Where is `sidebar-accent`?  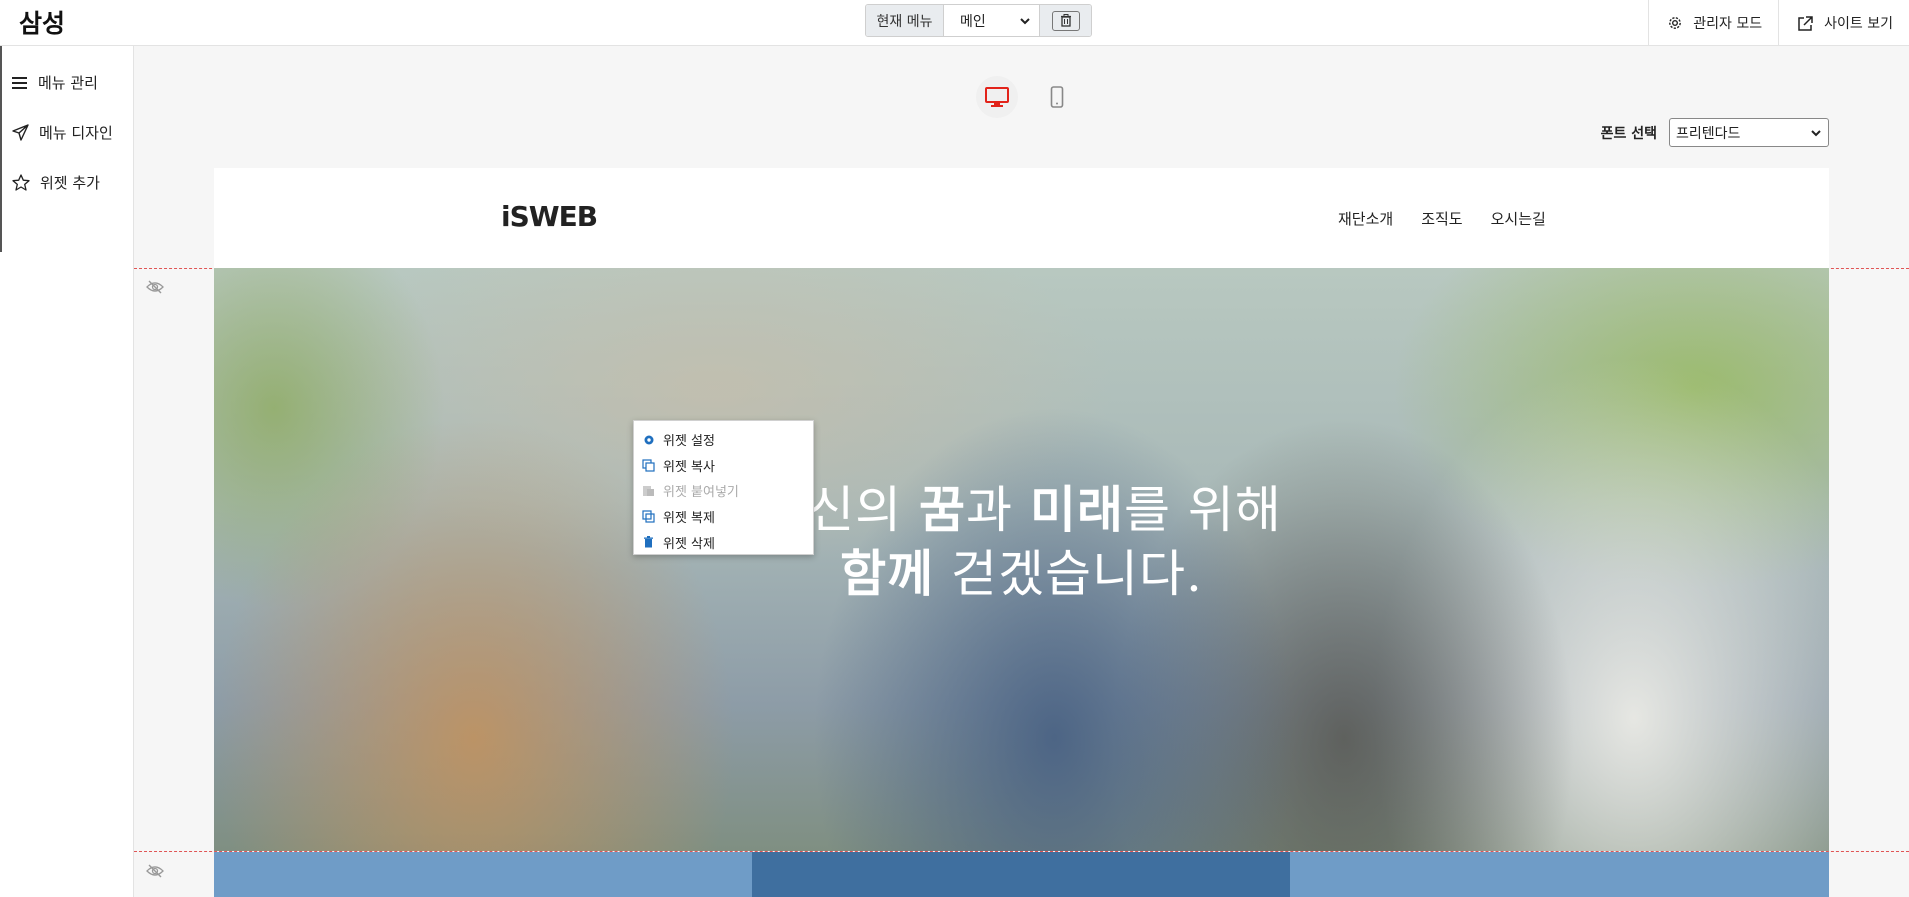
sidebar-accent is located at coordinates (1, 149).